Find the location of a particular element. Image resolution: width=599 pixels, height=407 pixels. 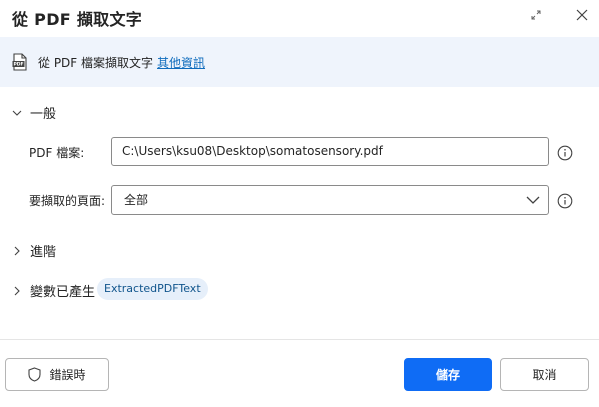

close-button is located at coordinates (582, 15).